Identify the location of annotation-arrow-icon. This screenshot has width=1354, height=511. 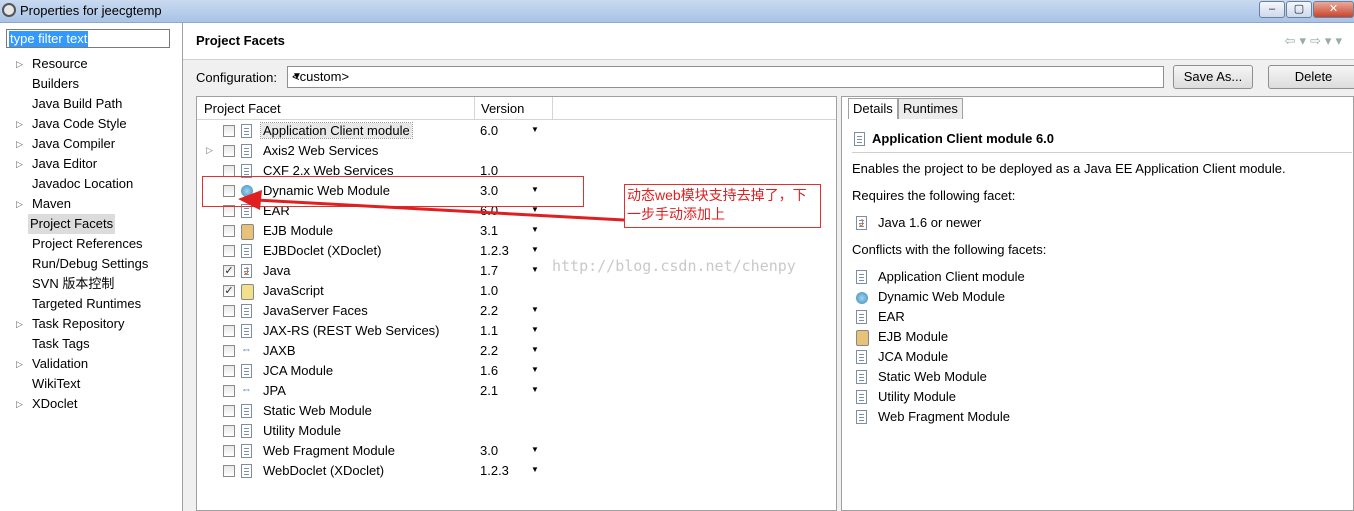
(431, 206).